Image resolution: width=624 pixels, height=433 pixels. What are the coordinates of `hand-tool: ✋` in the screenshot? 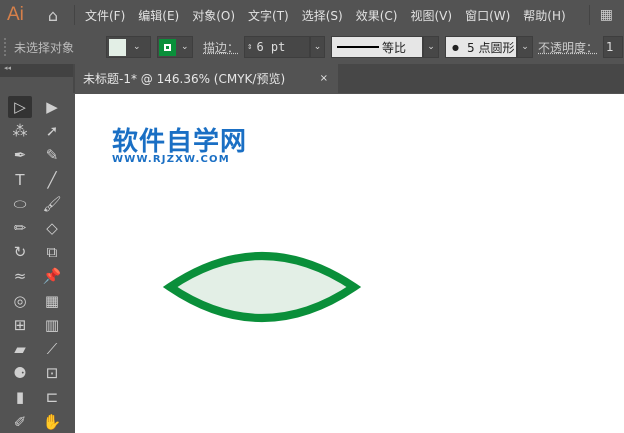 It's located at (52, 422).